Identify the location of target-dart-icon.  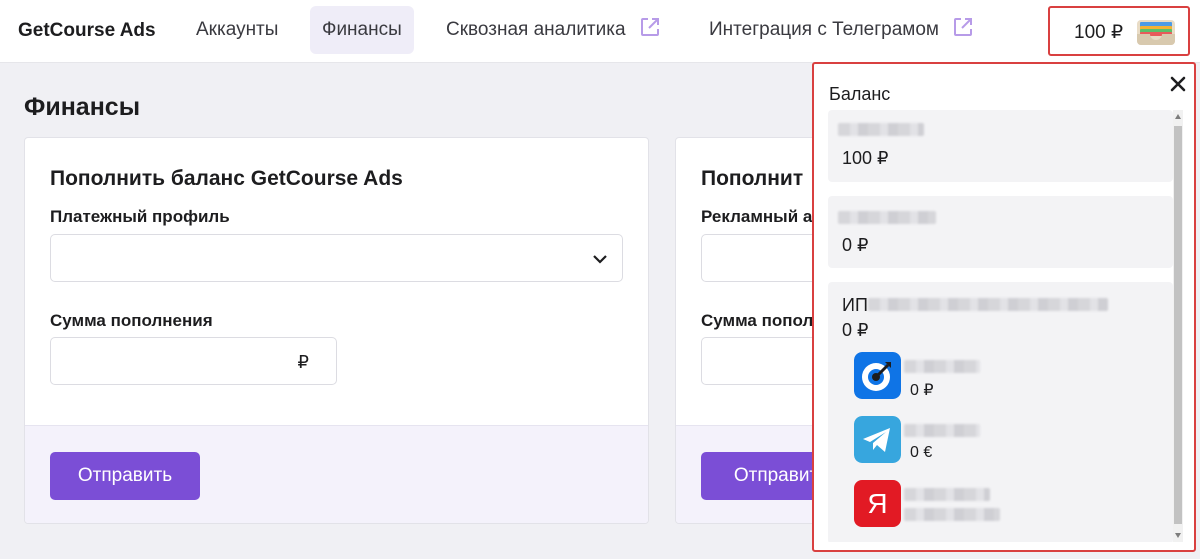
(877, 375).